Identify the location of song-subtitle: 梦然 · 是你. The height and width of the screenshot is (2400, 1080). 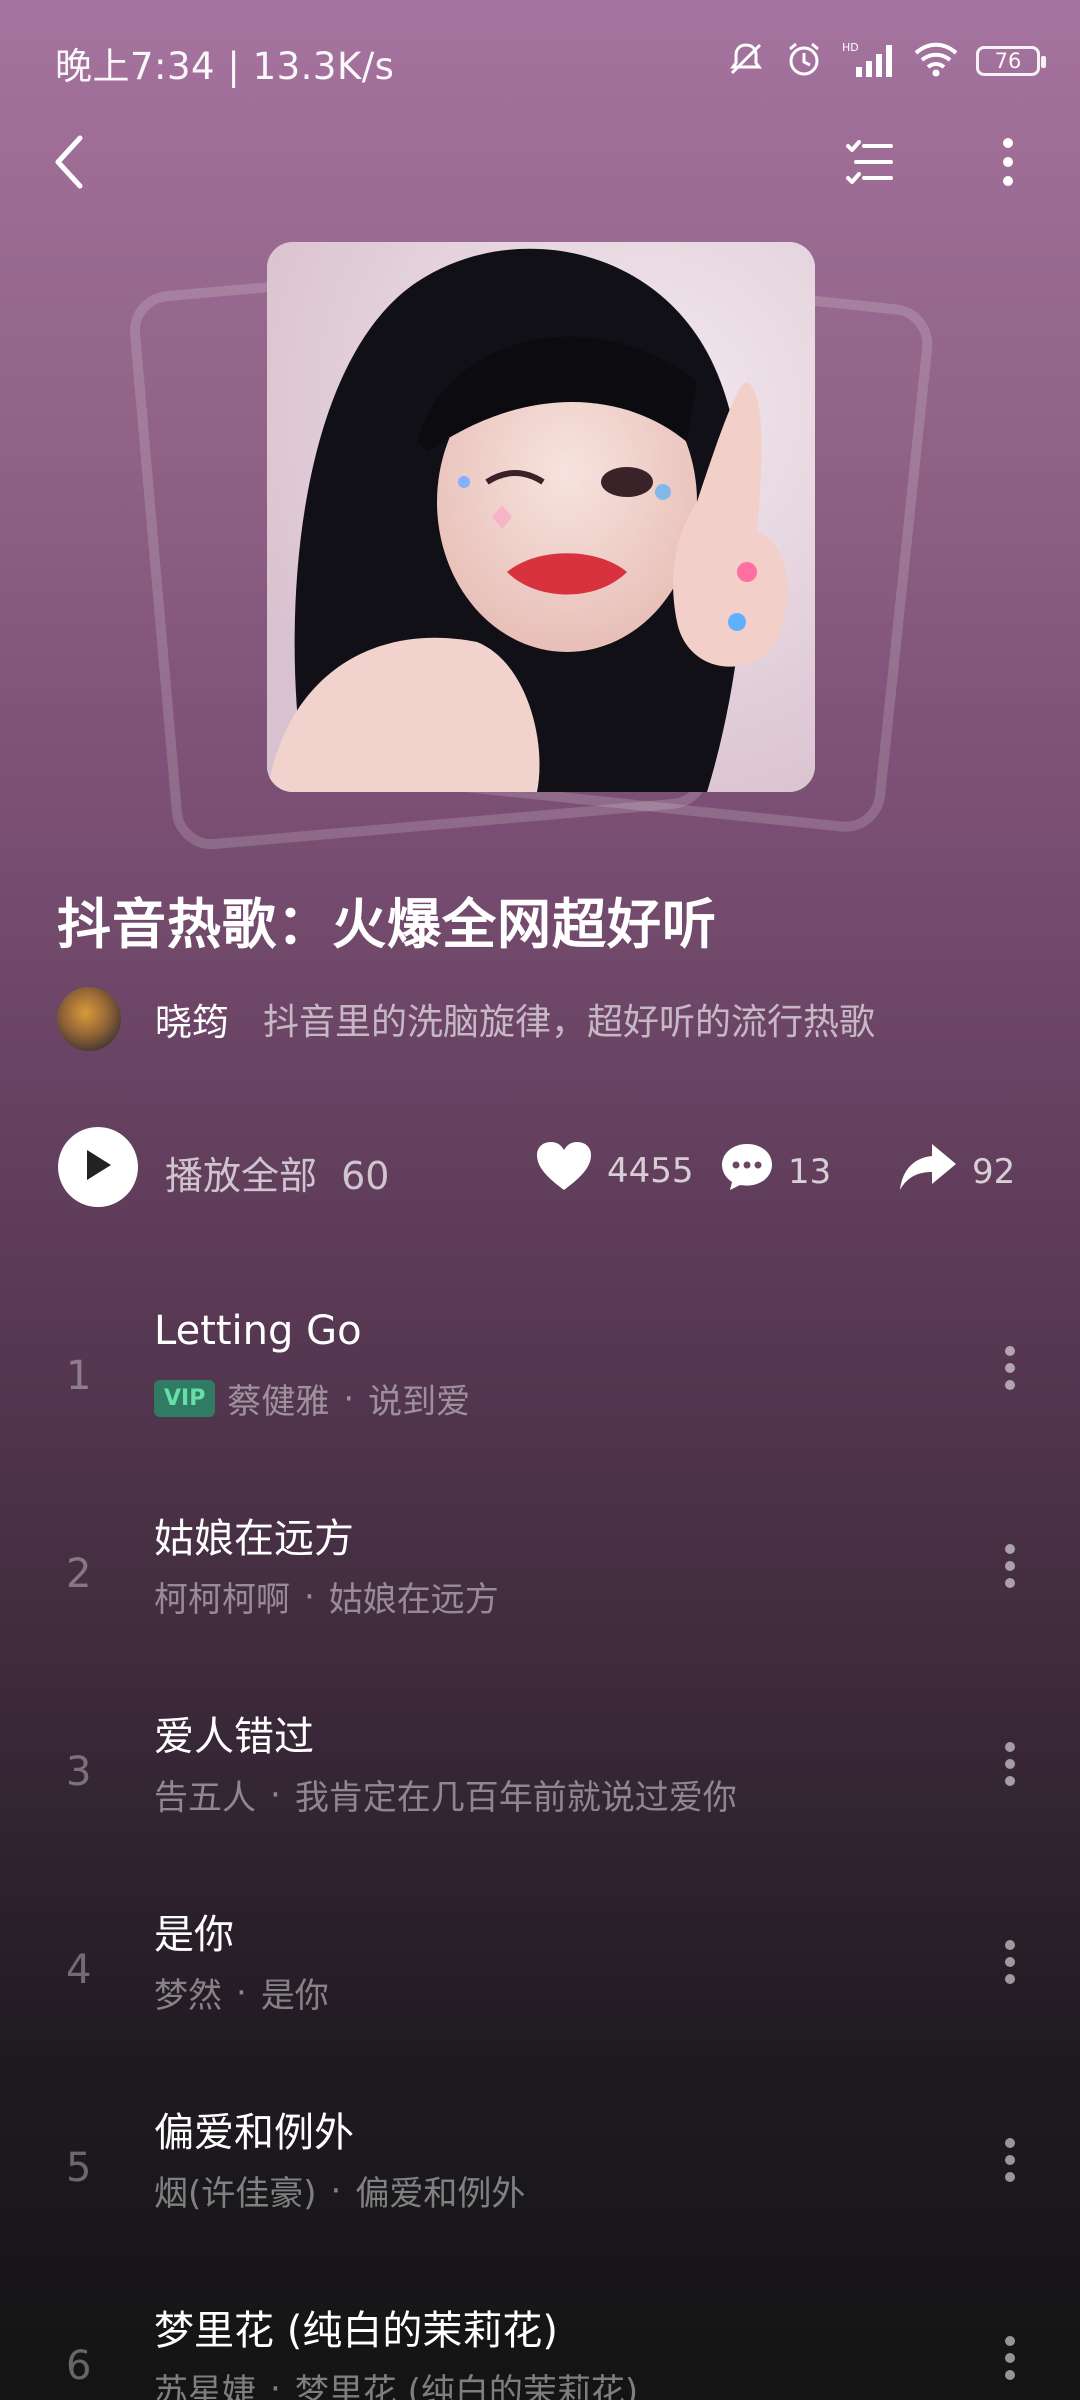
(241, 1992).